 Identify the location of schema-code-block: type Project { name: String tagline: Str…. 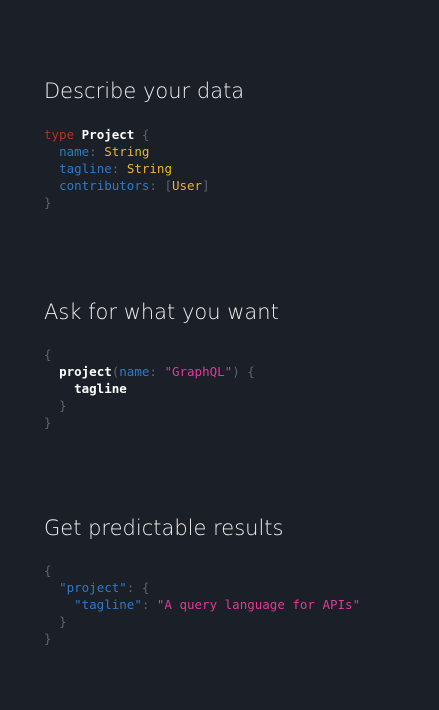
(231, 168).